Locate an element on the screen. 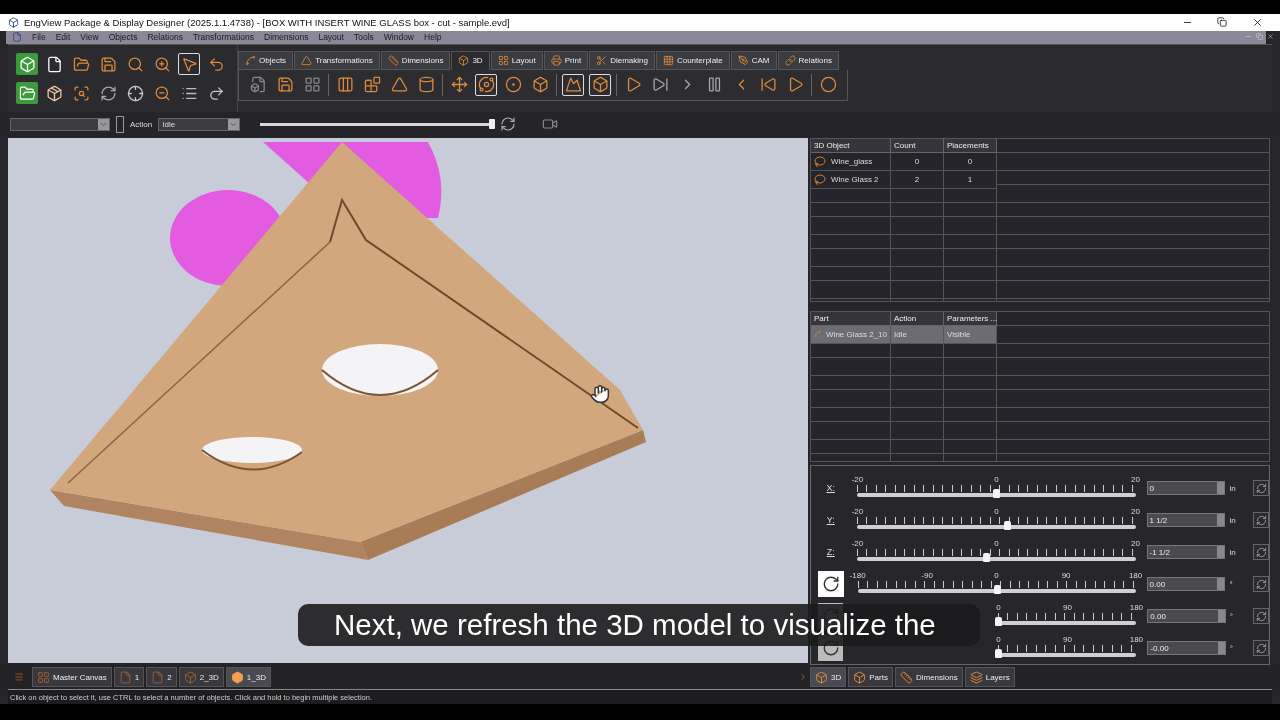  redo-icon is located at coordinates (216, 93).